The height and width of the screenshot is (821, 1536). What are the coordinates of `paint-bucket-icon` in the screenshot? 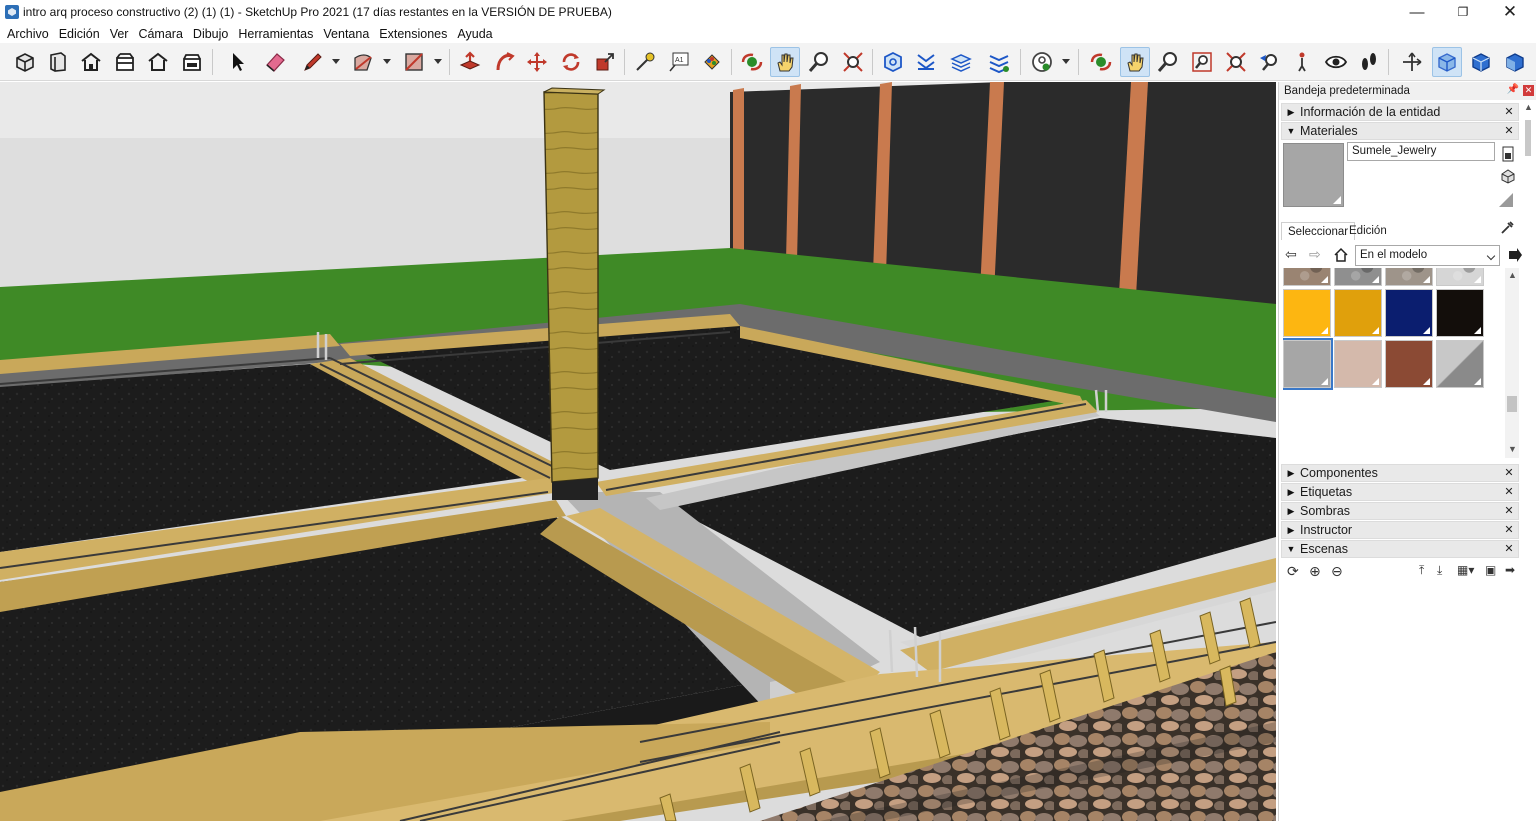 It's located at (712, 62).